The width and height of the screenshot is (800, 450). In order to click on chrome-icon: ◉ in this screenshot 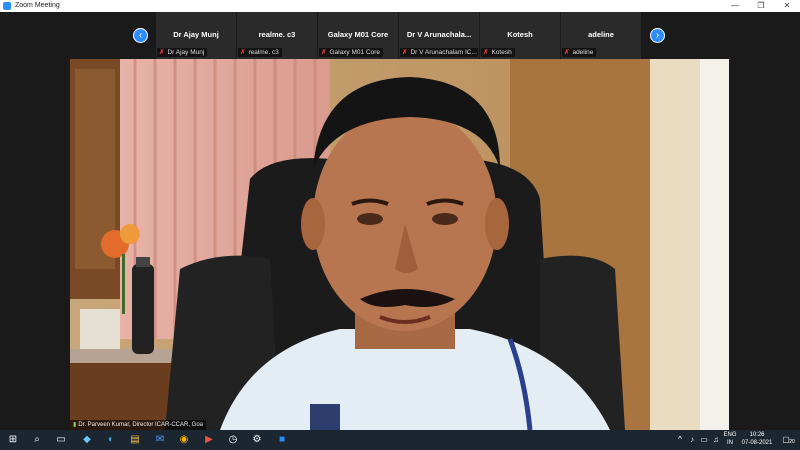, I will do `click(184, 440)`.